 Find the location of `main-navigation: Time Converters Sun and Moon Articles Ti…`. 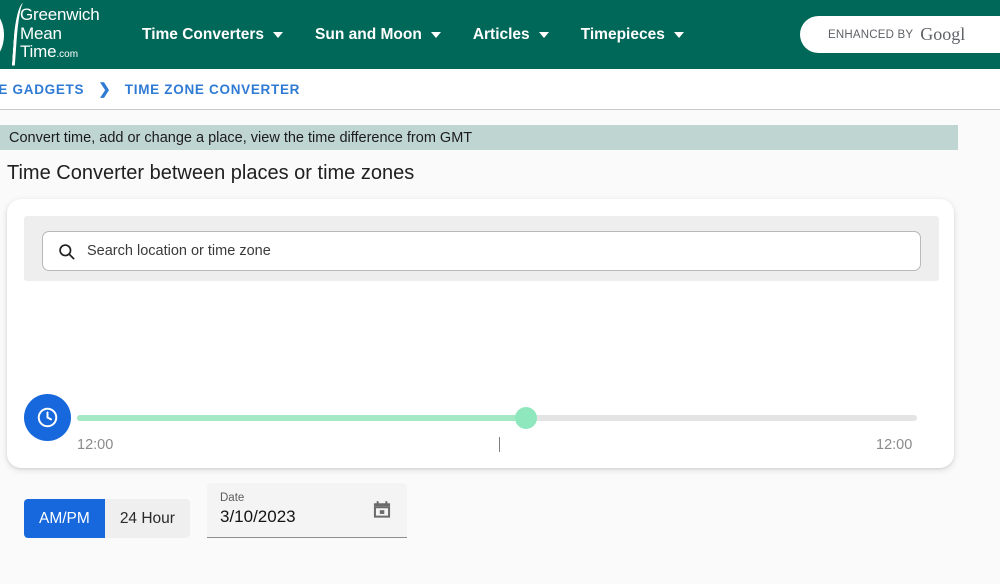

main-navigation: Time Converters Sun and Moon Articles Ti… is located at coordinates (413, 35).